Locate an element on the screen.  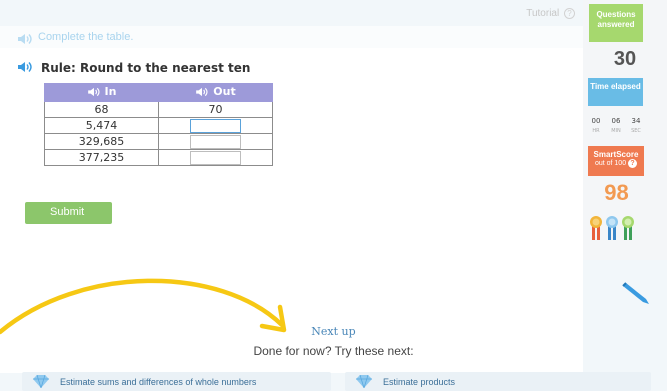
tutorial-link: Tutorial ? is located at coordinates (550, 13).